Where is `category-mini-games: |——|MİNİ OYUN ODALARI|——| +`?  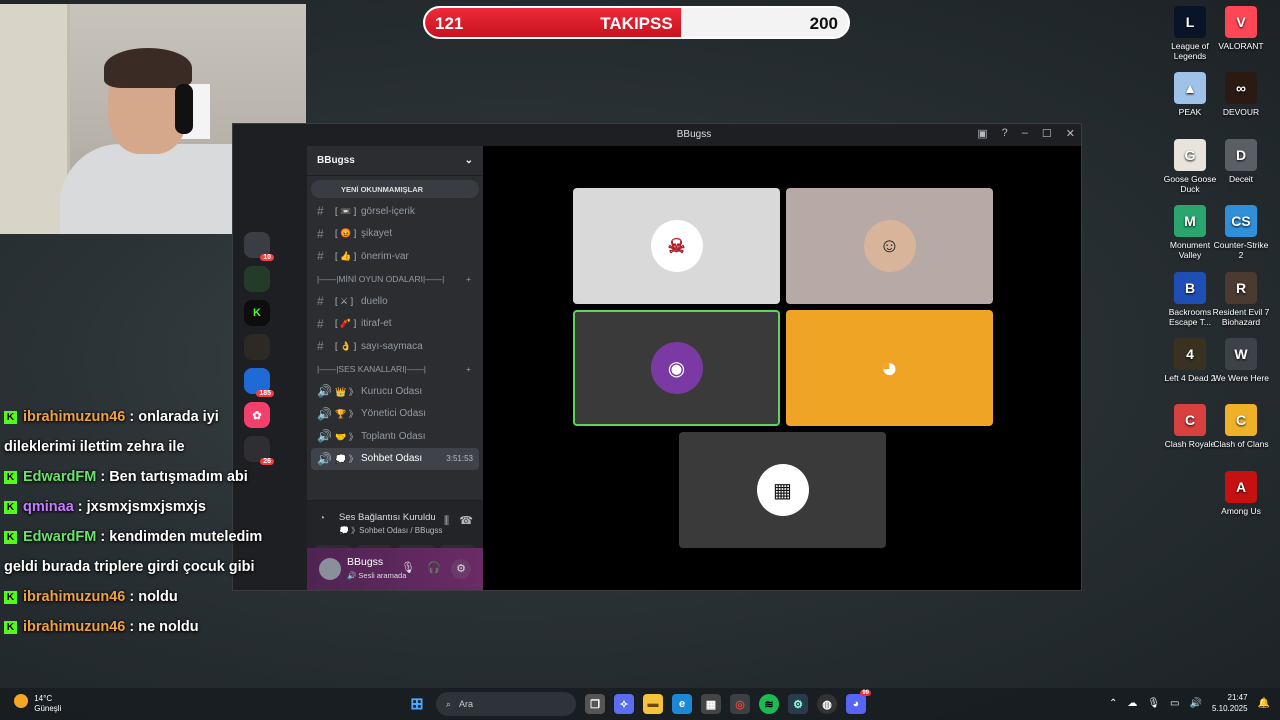
category-mini-games: |——|MİNİ OYUN ODALARI|——| + is located at coordinates (395, 279).